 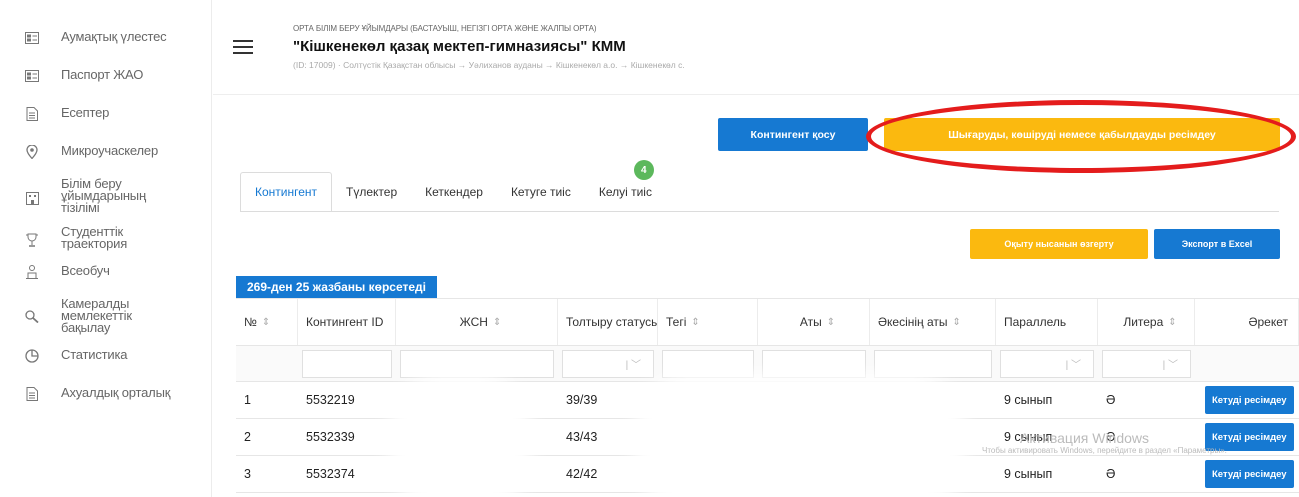 What do you see at coordinates (32, 272) in the screenshot?
I see `person-icon` at bounding box center [32, 272].